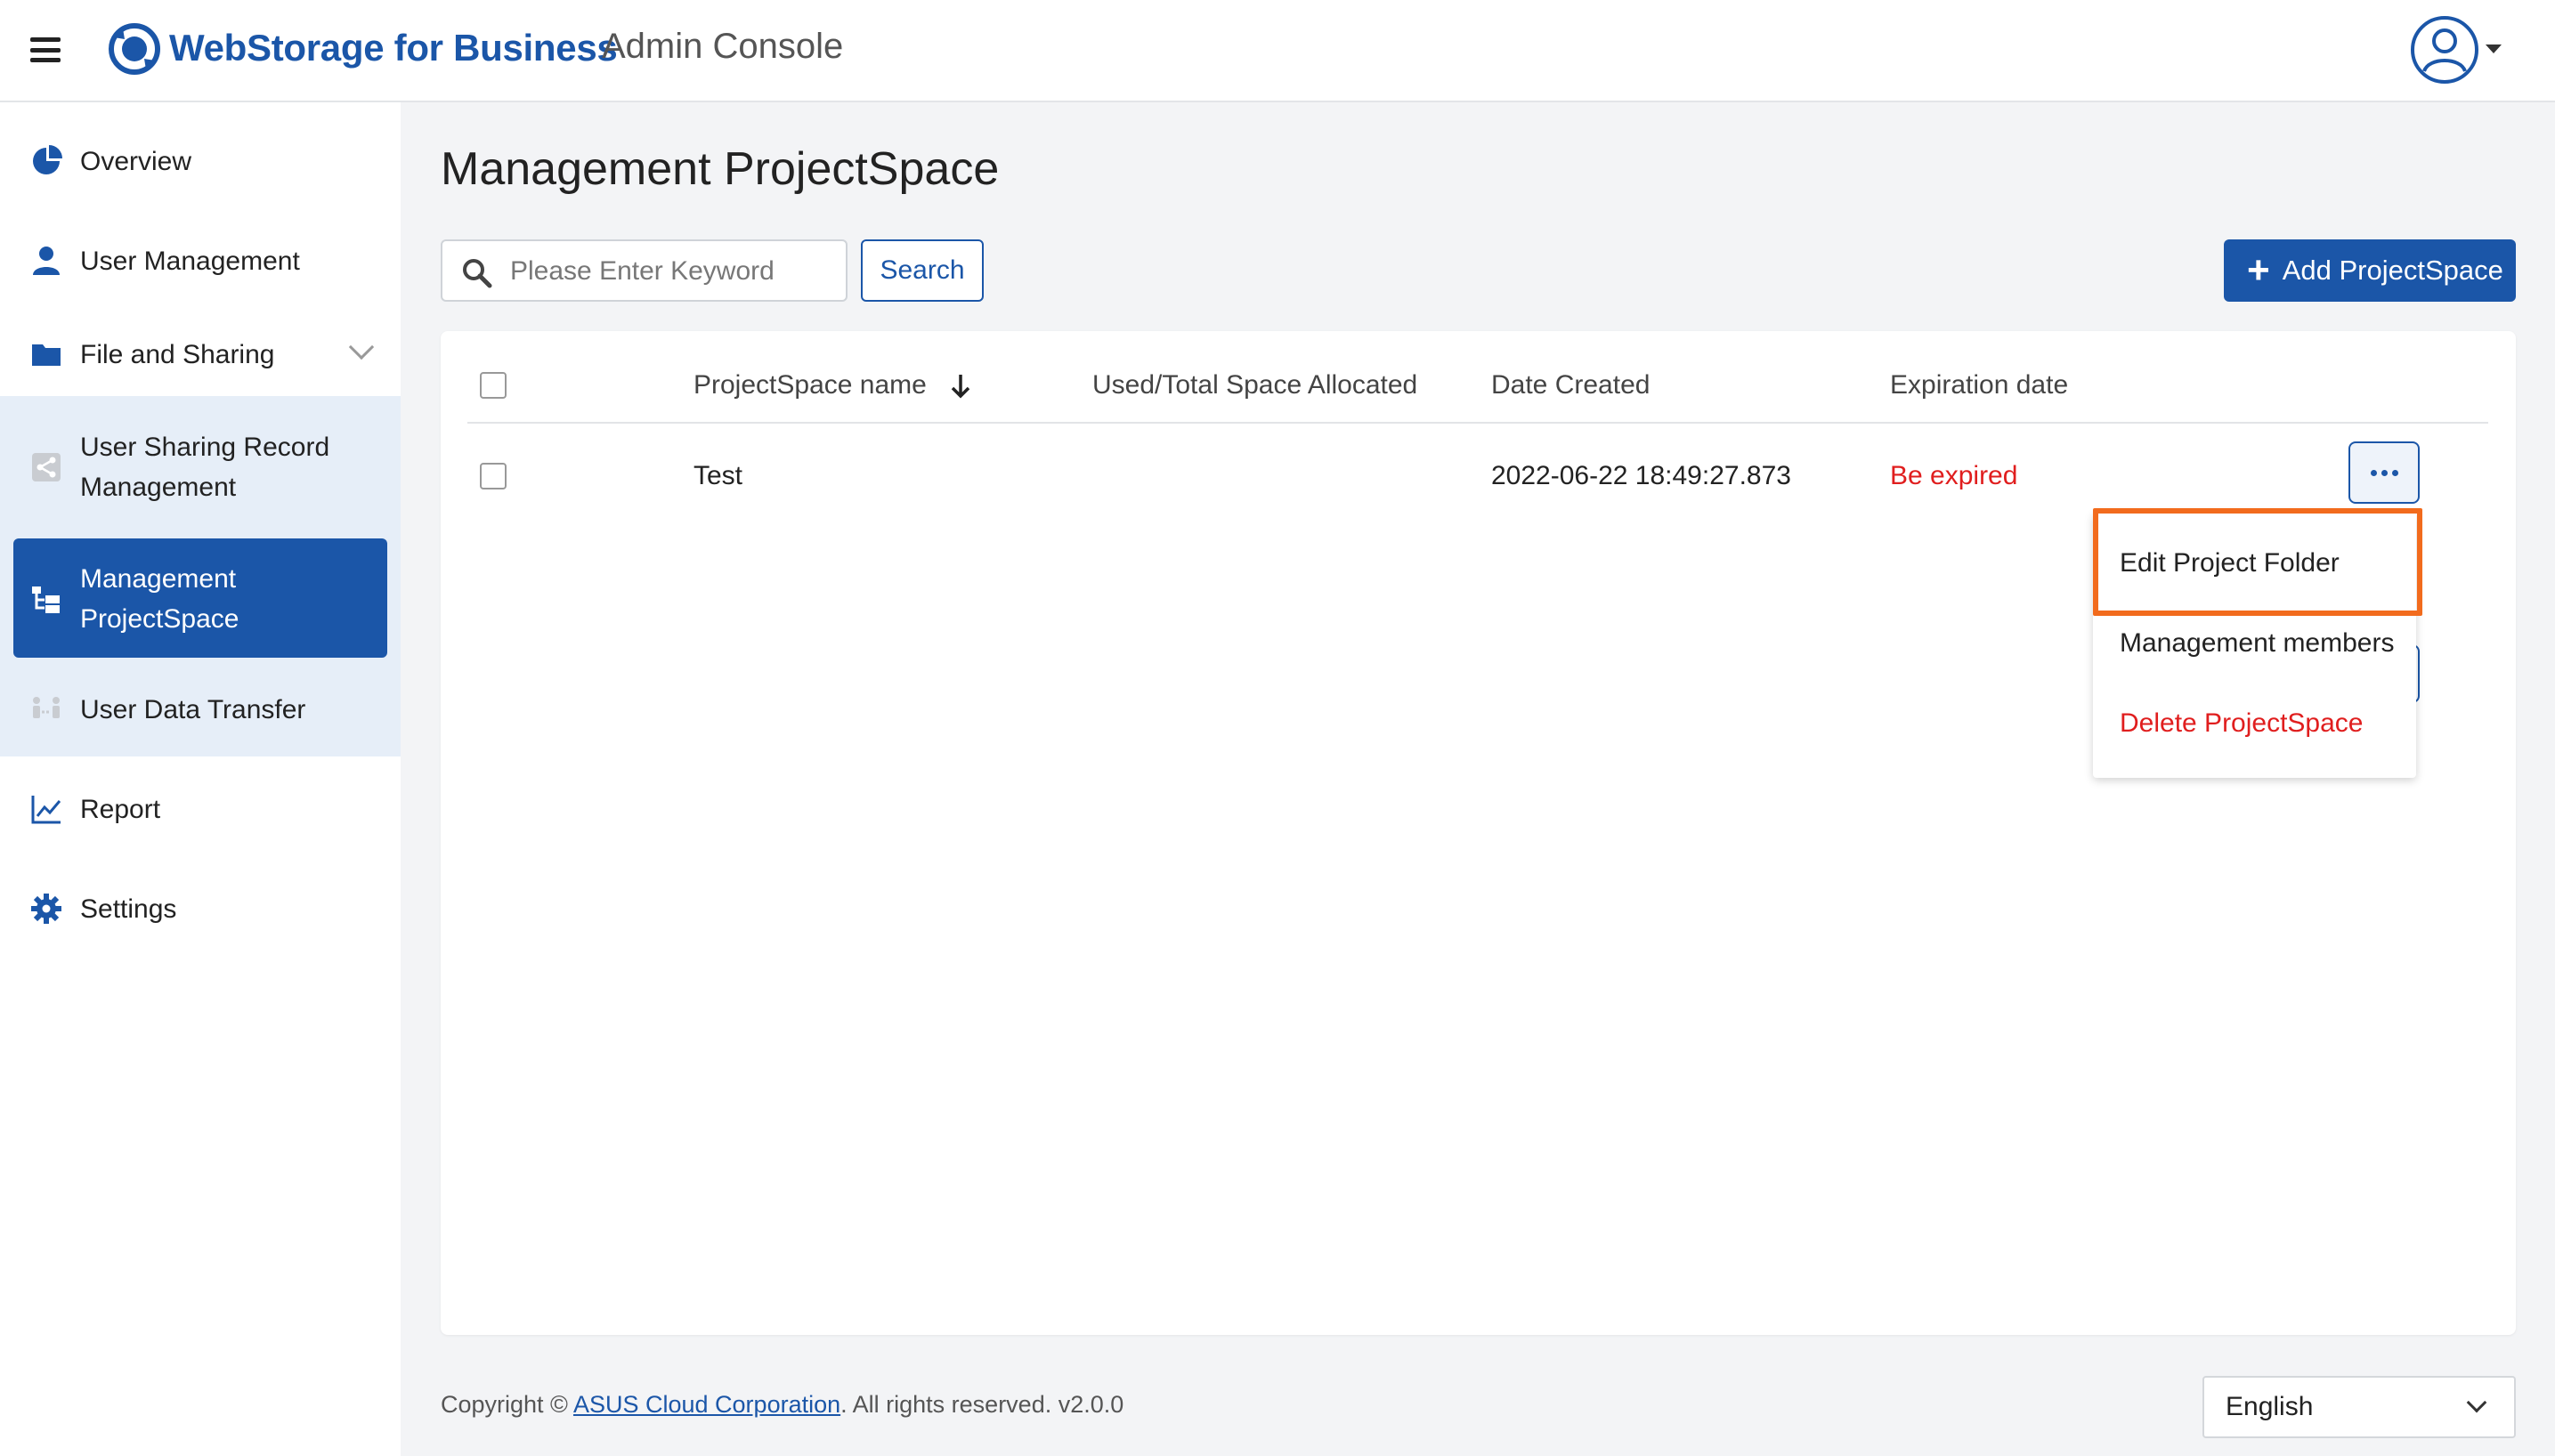 The width and height of the screenshot is (2555, 1456). What do you see at coordinates (718, 476) in the screenshot?
I see `cell-projectspace-name: Test` at bounding box center [718, 476].